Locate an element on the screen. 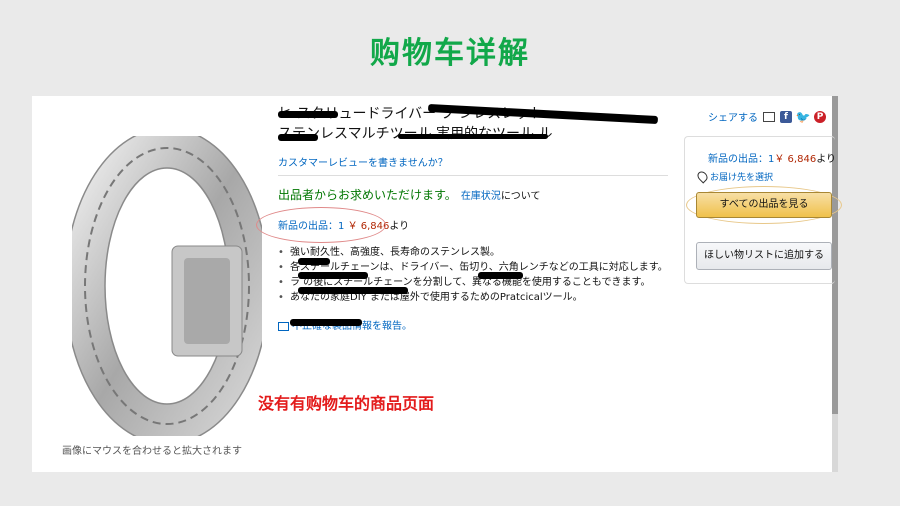  zoom-hint: 画像にマウスを合わせると拡大されます is located at coordinates (152, 451).